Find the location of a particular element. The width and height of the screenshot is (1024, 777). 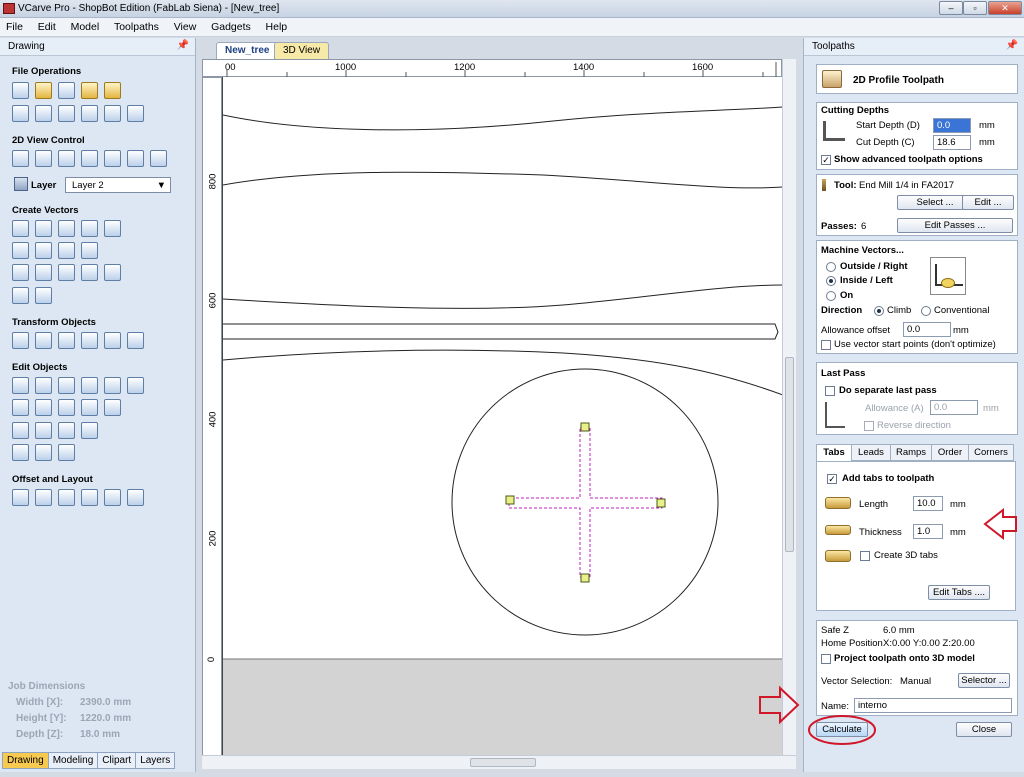

open-file-icon is located at coordinates (43, 90).